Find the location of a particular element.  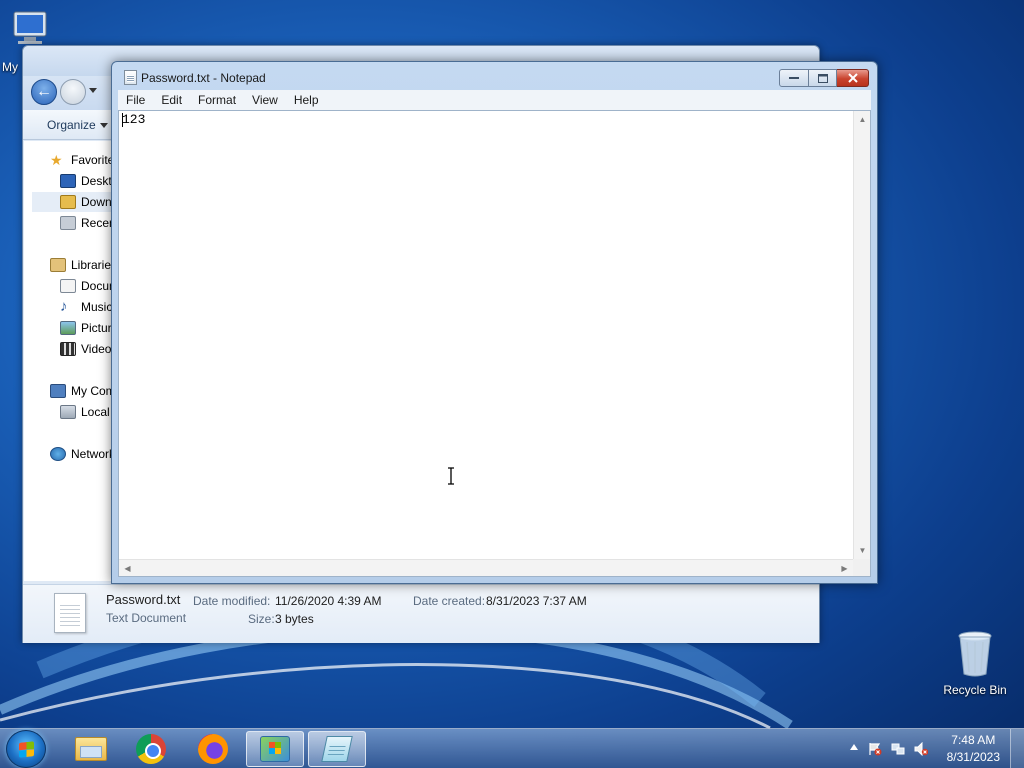

notepad-titlebar: Password.txt - Notepad is located at coordinates (195, 77).